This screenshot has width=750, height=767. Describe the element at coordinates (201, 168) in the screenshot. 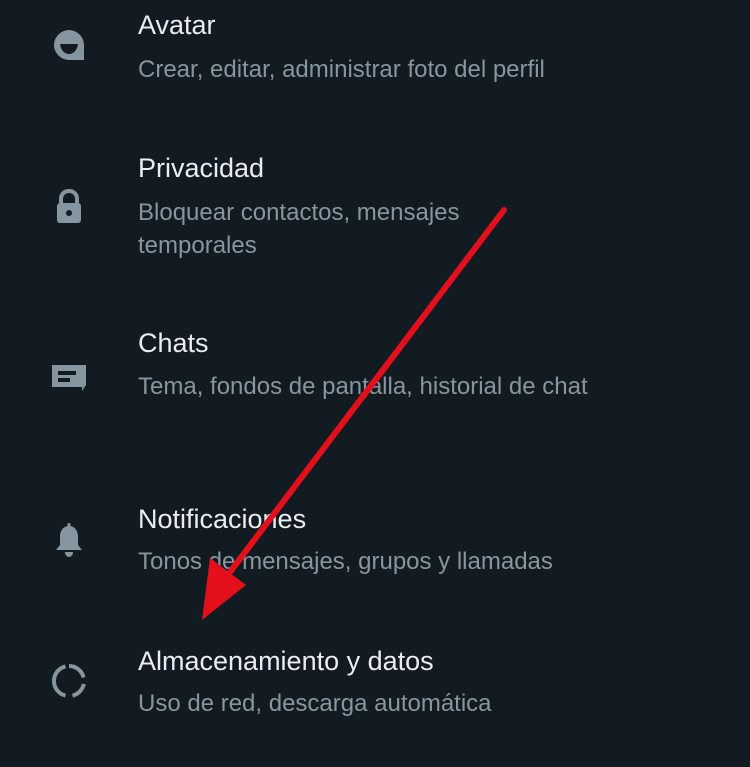

I see `settings-item-title: Privacidad` at that location.